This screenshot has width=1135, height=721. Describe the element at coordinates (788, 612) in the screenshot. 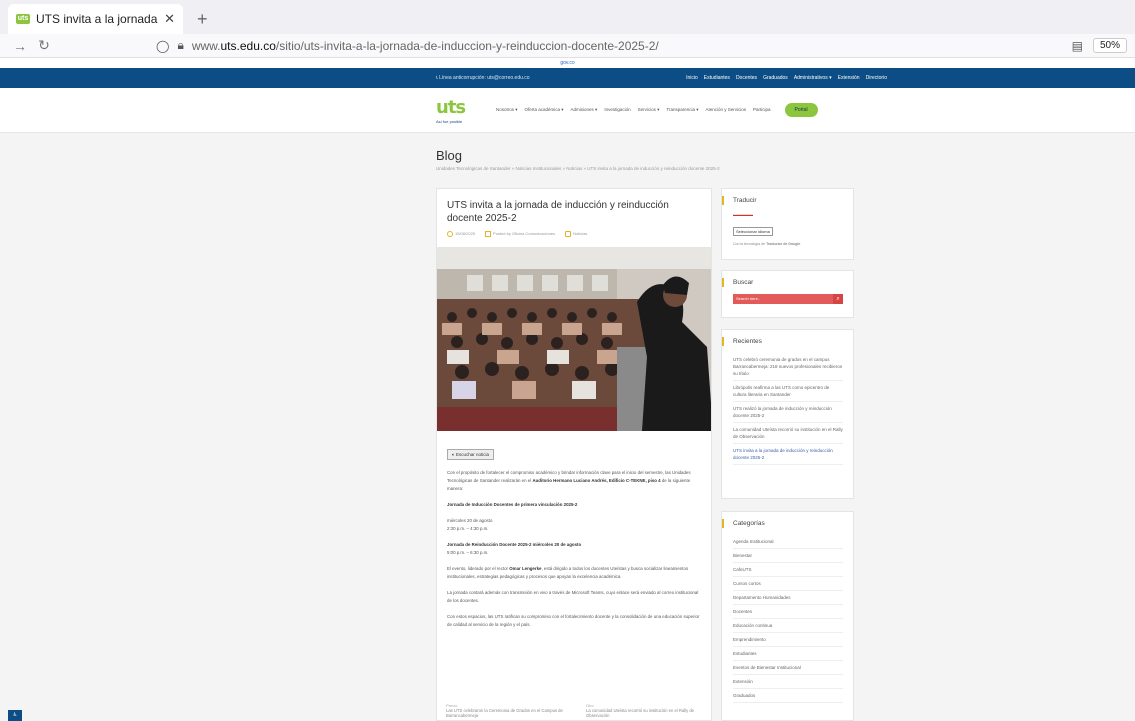

I see `category-link: Docentes` at that location.